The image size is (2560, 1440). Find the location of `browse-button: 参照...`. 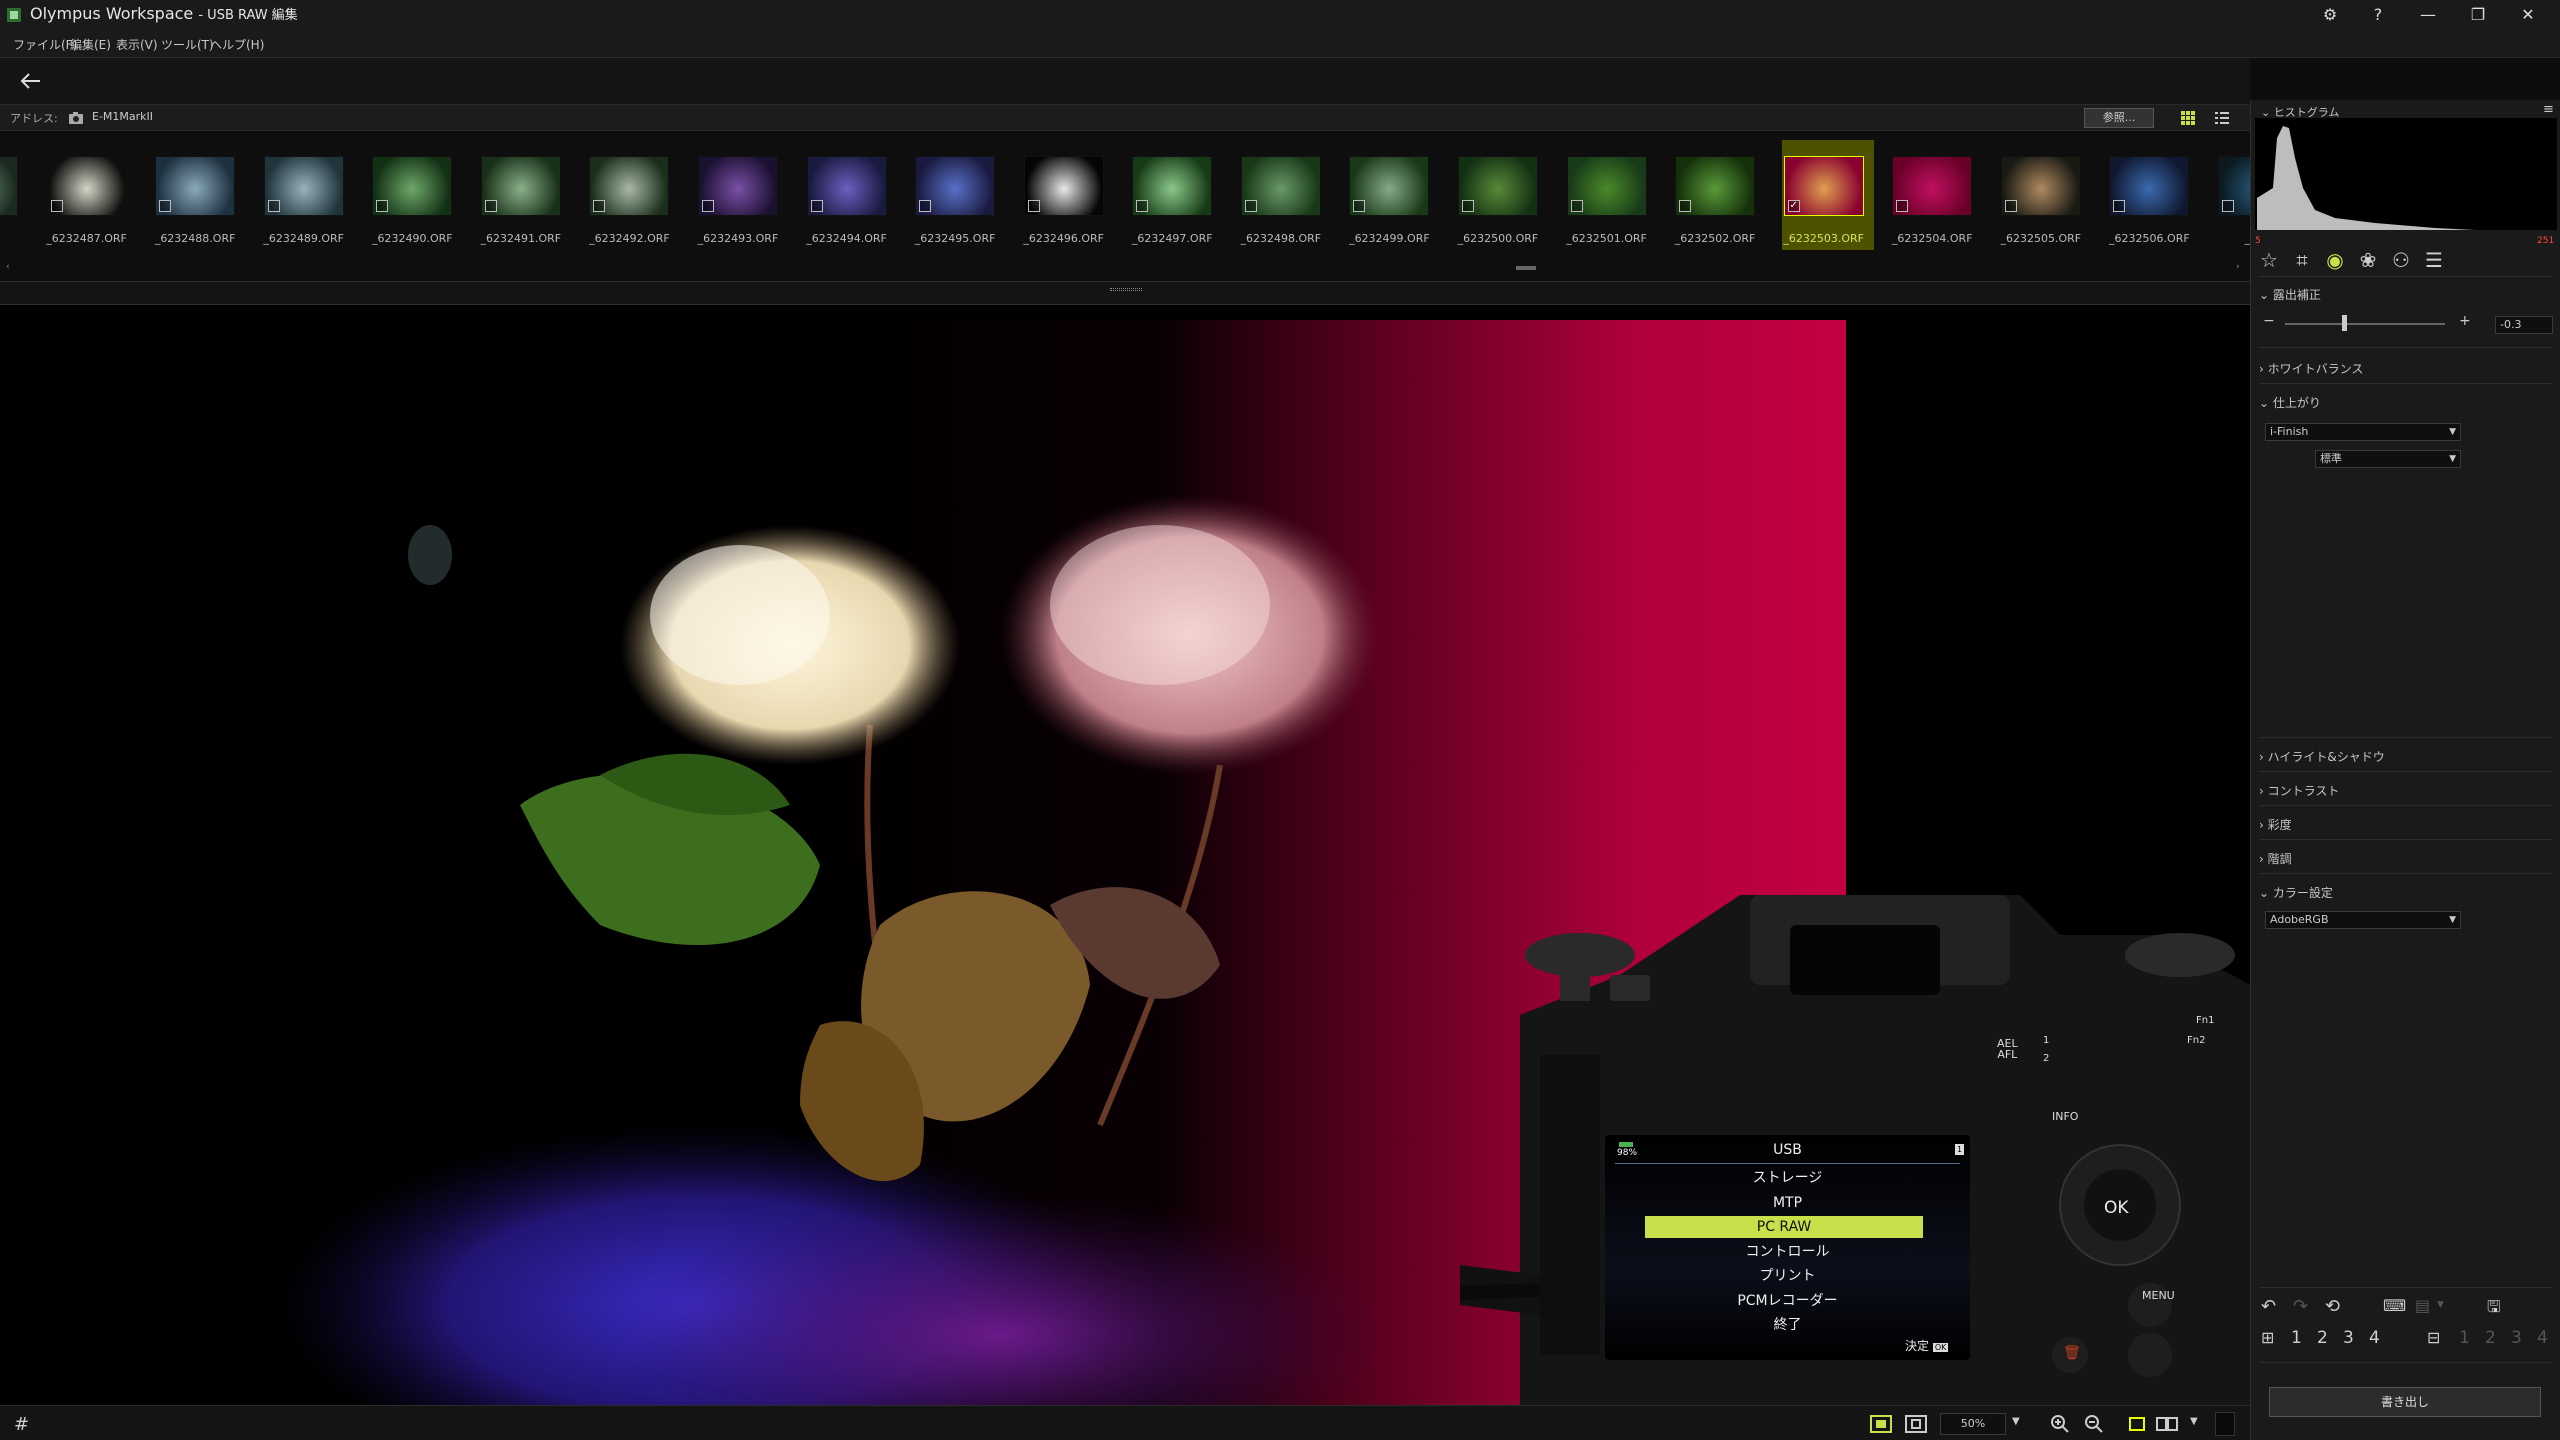

browse-button: 参照... is located at coordinates (2119, 118).